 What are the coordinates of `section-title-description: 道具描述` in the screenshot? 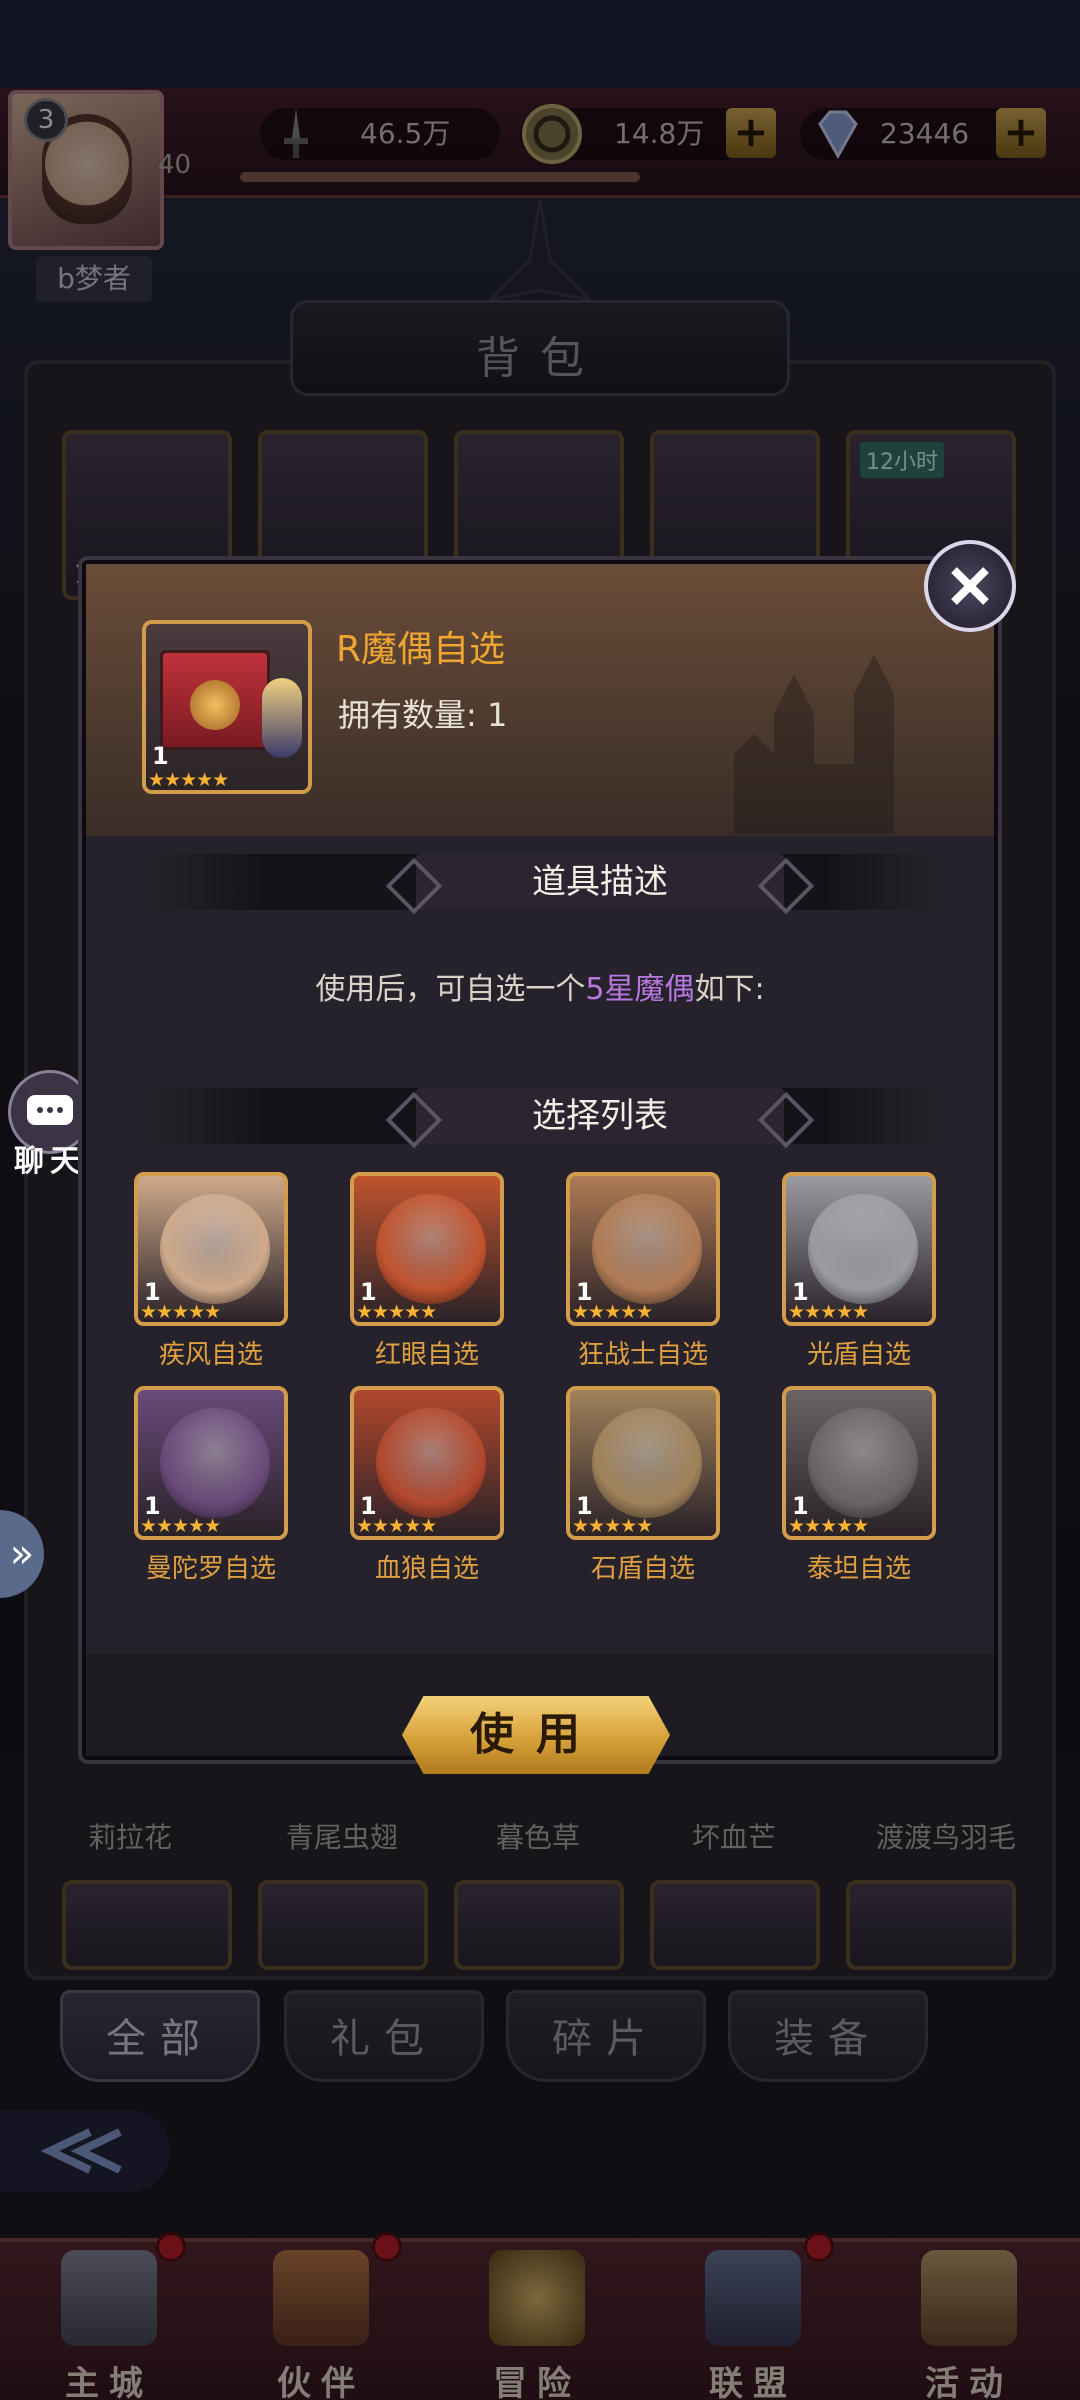 It's located at (600, 882).